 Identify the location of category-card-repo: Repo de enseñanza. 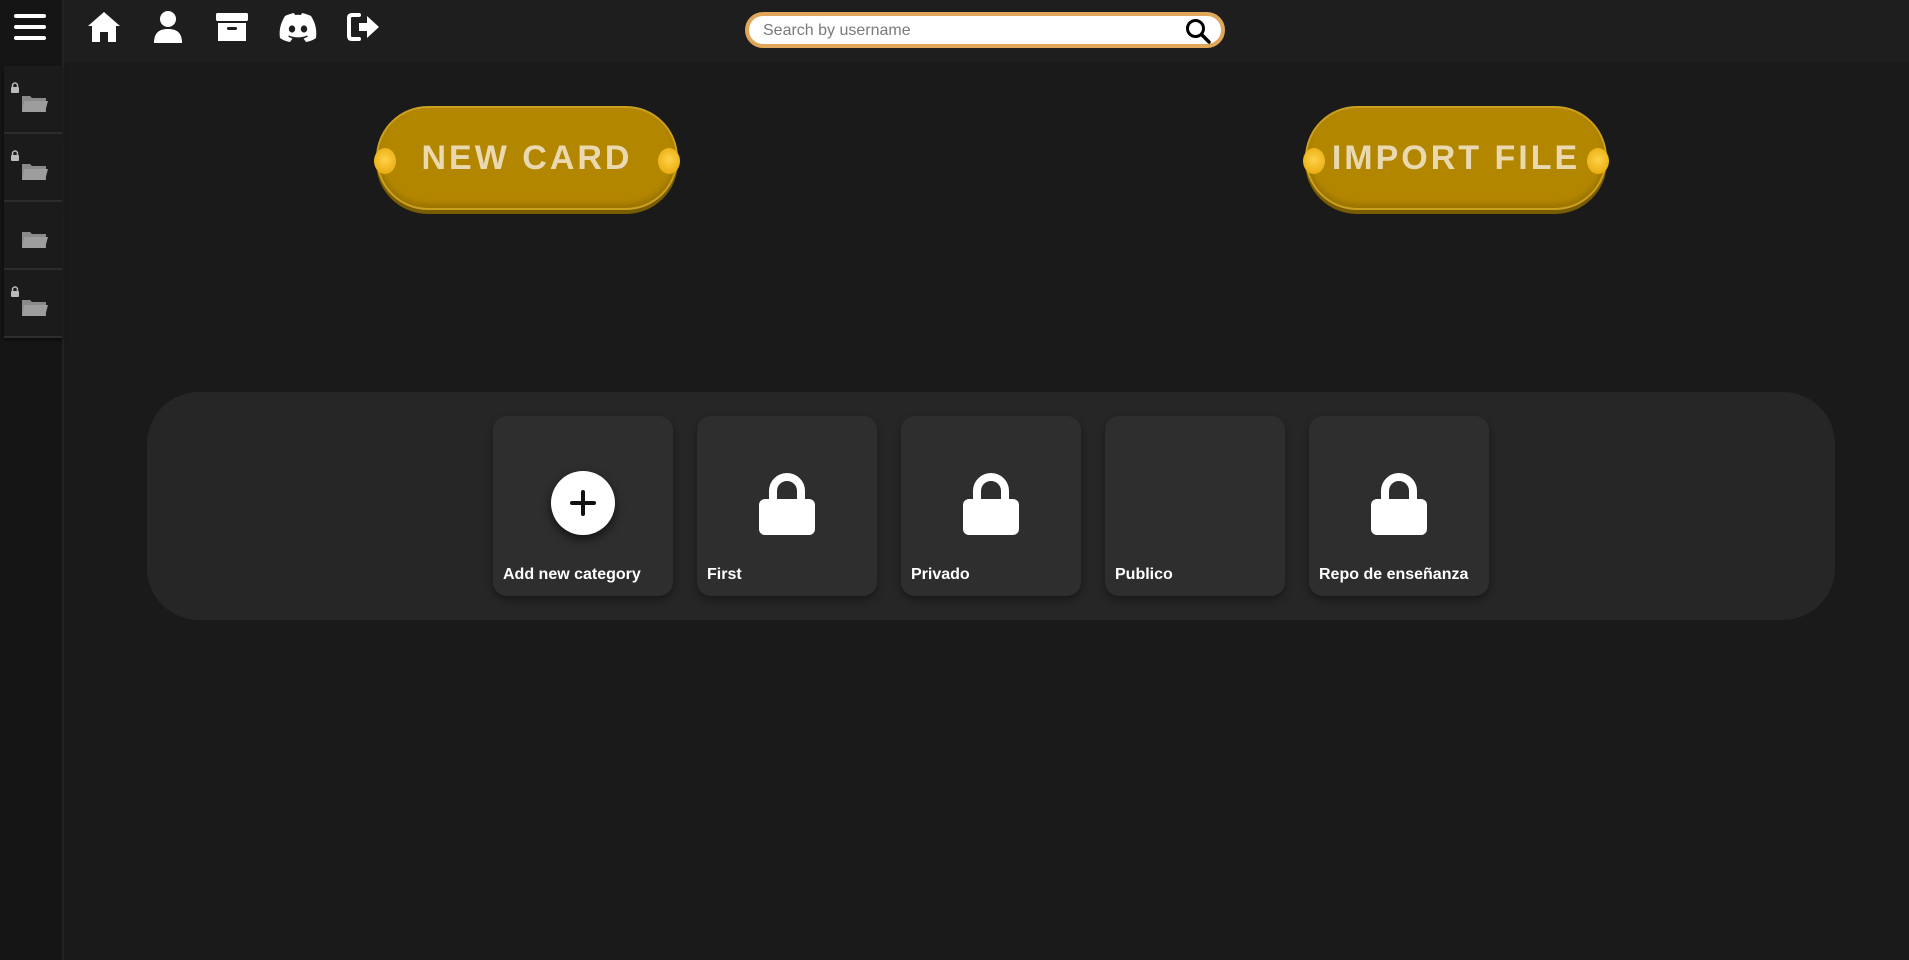
(1399, 506).